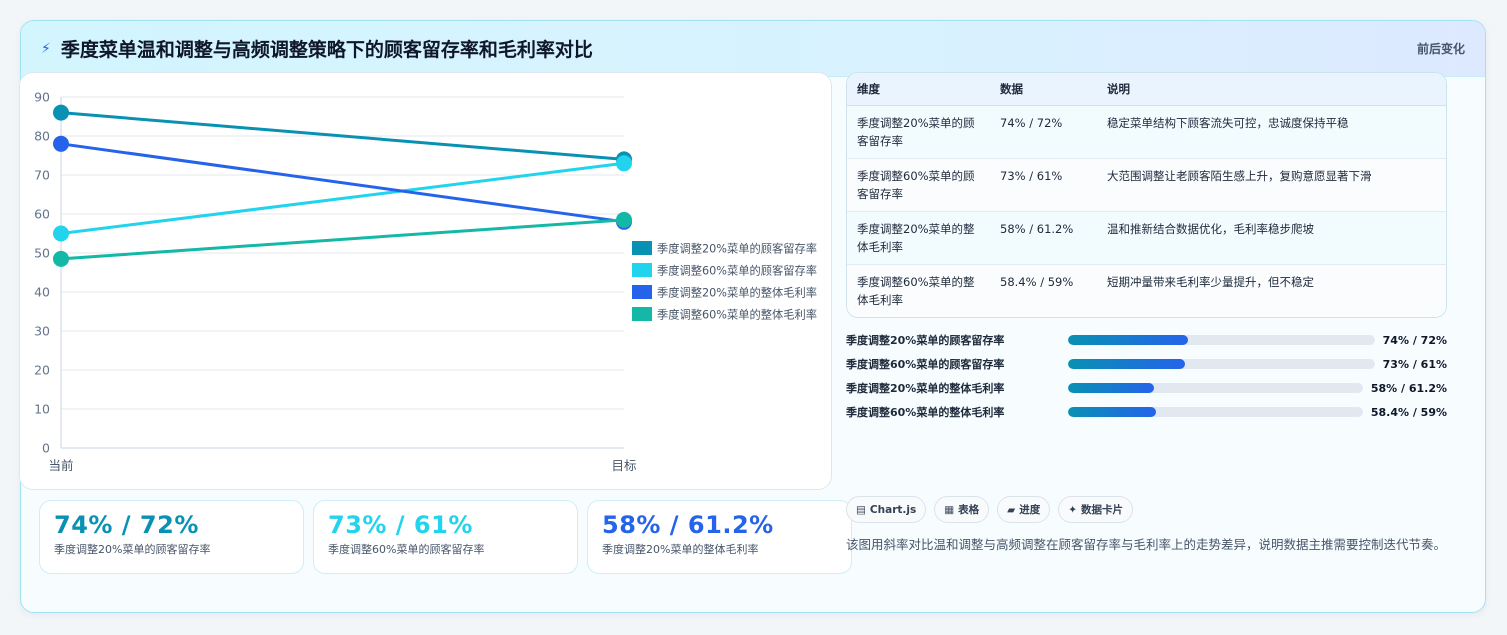  I want to click on table-cell-note: 温和推新结合数据优化，毛利率稳步爬坡, so click(1271, 238).